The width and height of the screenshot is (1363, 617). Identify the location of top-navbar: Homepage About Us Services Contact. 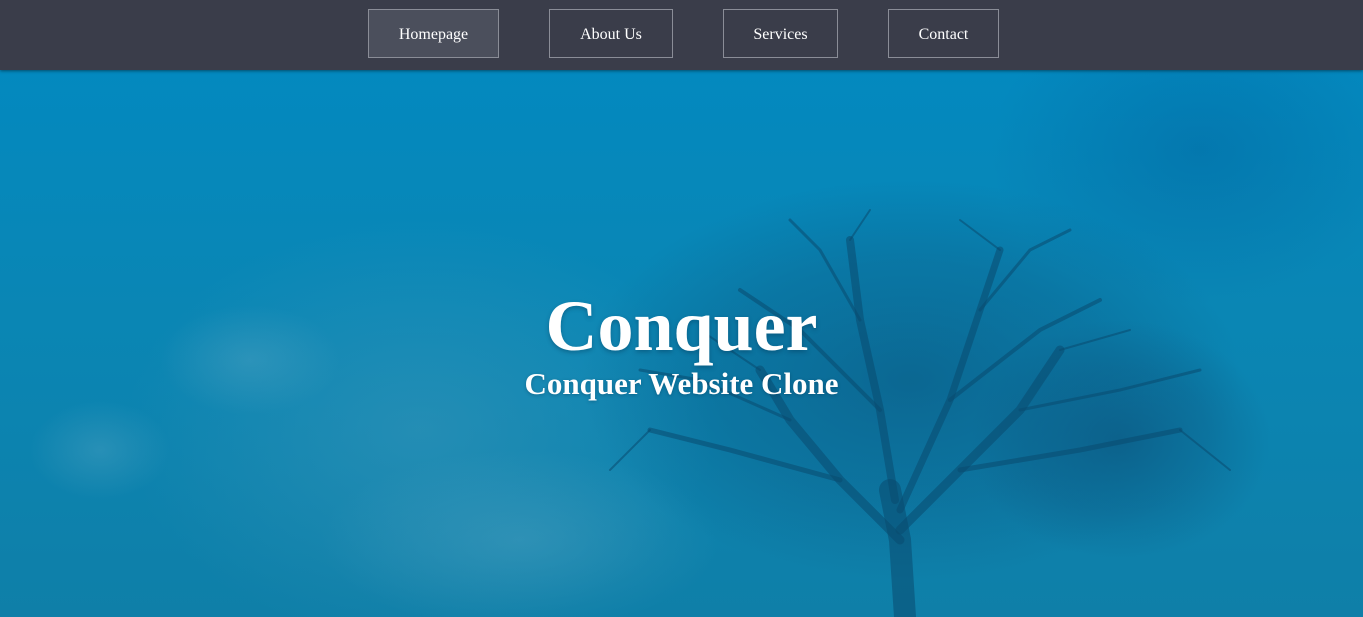
(681, 35).